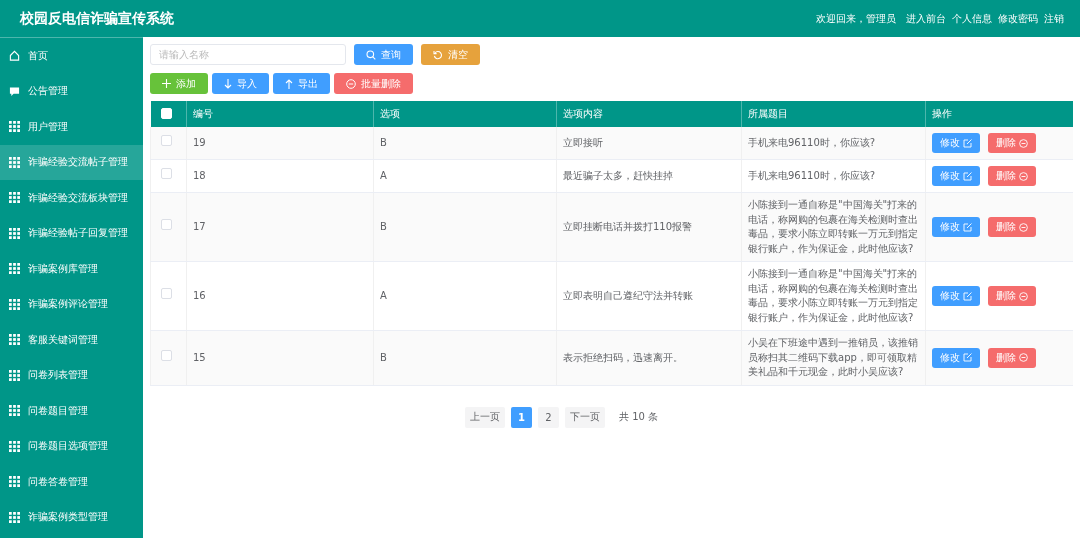 Image resolution: width=1080 pixels, height=538 pixels. Describe the element at coordinates (628, 295) in the screenshot. I see `table-cell: 立即表明自己遵纪守法并转账` at that location.